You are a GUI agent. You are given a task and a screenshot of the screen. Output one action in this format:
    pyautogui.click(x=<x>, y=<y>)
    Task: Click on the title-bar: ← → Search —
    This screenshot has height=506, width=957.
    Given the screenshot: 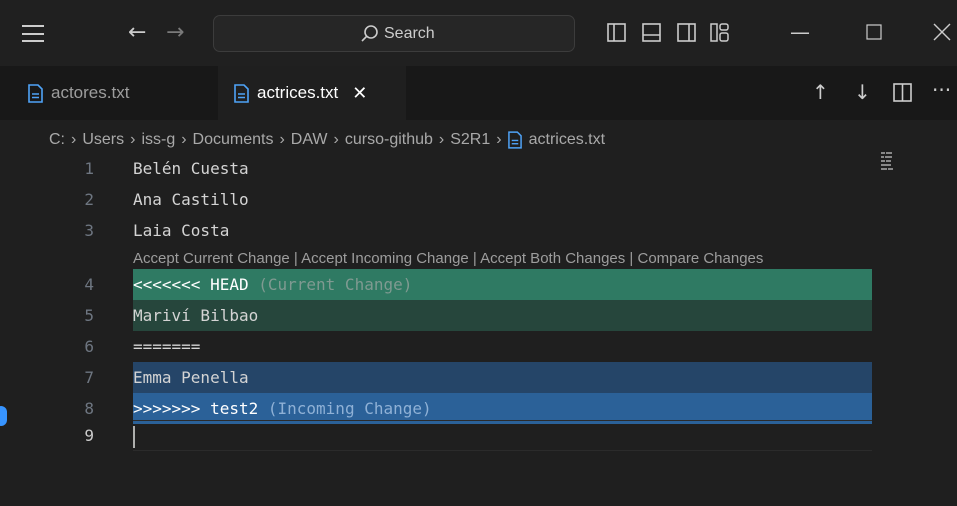 What is the action you would take?
    pyautogui.click(x=478, y=33)
    